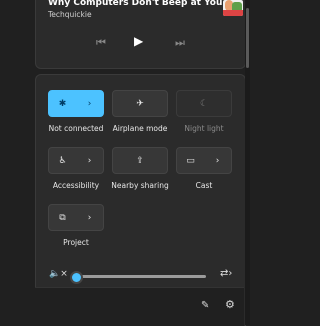  Describe the element at coordinates (58, 274) in the screenshot. I see `volume-muted-icon: 🔈×` at that location.